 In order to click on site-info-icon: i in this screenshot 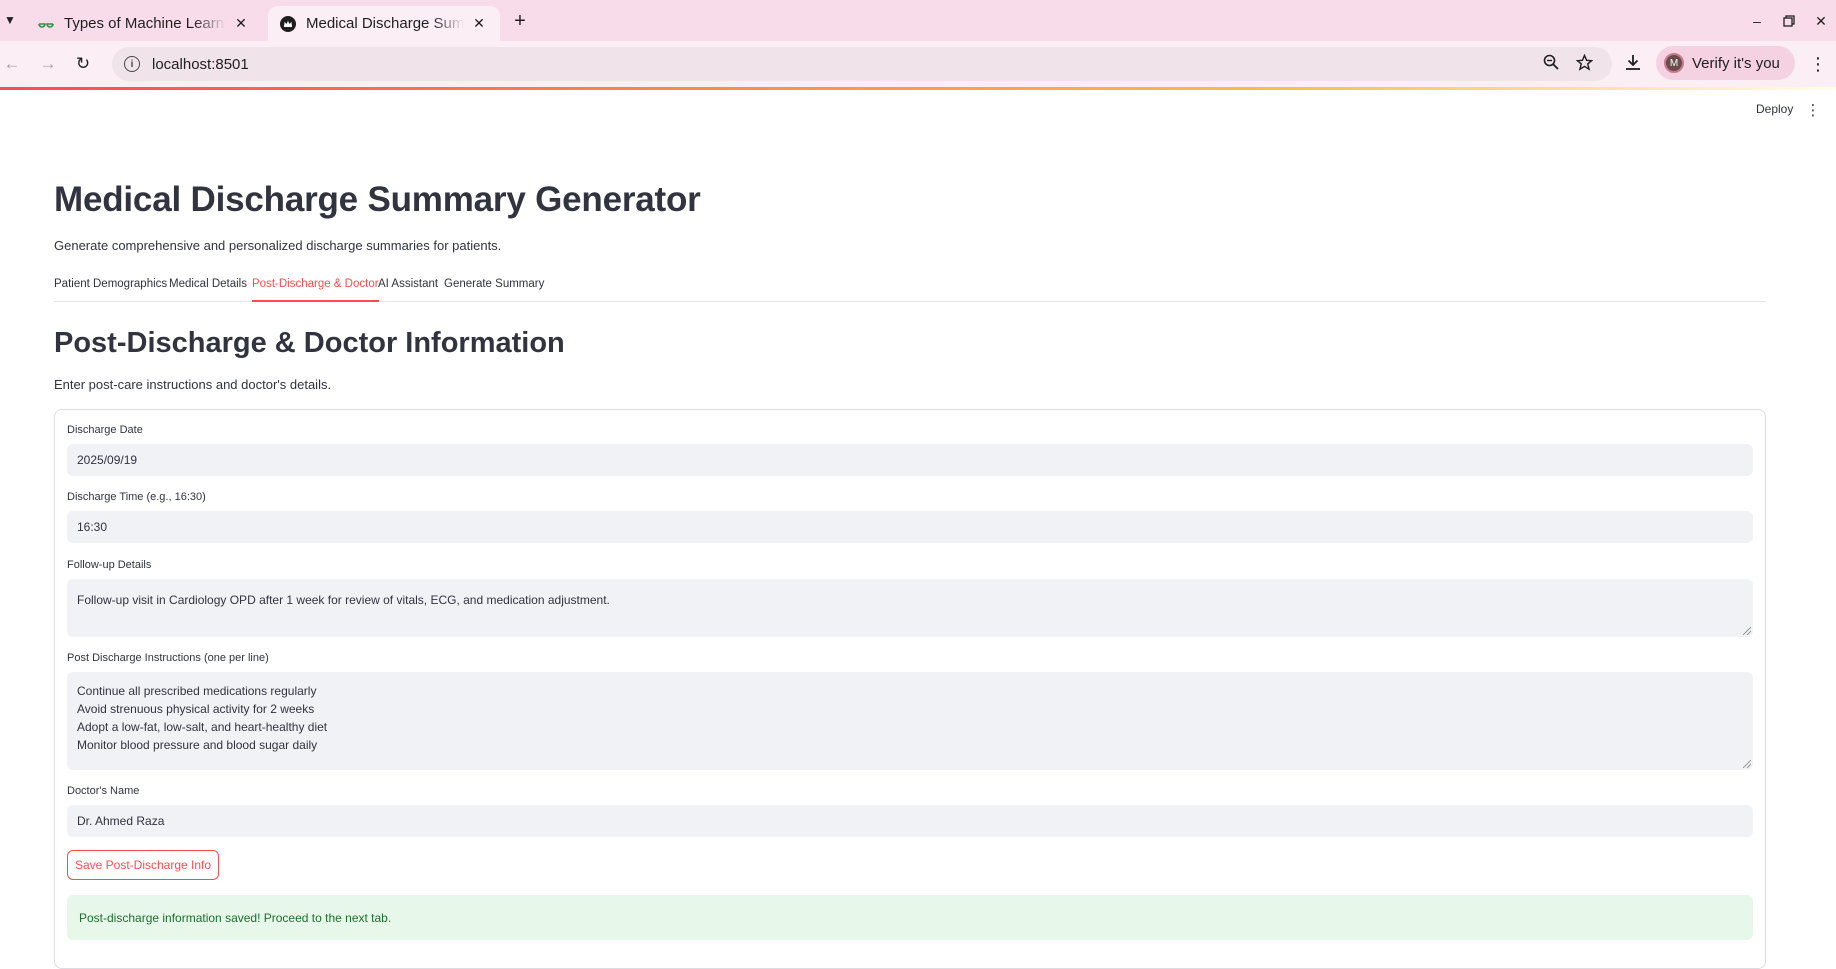, I will do `click(132, 64)`.